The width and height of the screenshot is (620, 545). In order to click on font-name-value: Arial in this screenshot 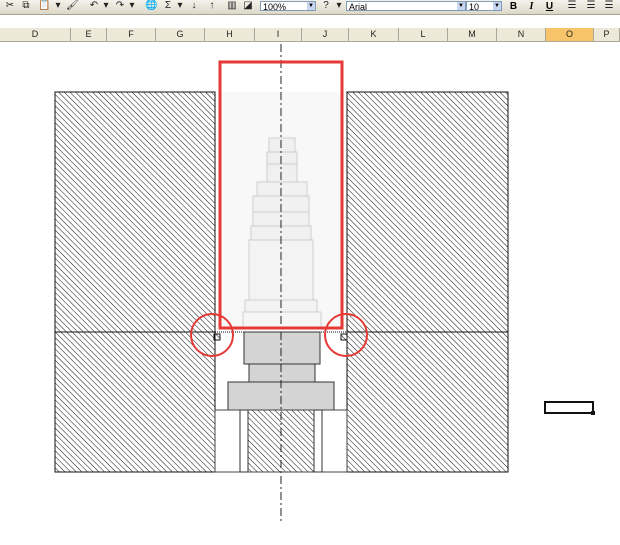, I will do `click(358, 7)`.